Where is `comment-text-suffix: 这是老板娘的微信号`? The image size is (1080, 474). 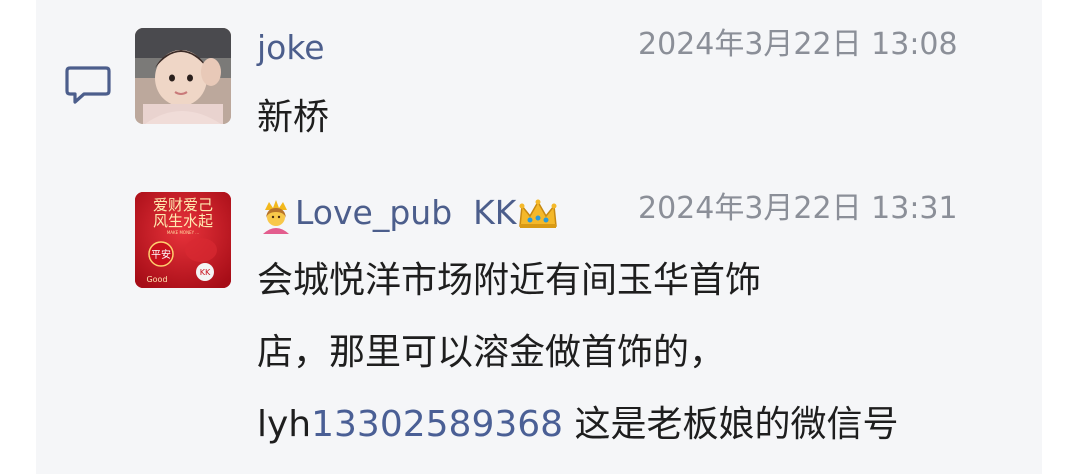 comment-text-suffix: 这是老板娘的微信号 is located at coordinates (731, 424).